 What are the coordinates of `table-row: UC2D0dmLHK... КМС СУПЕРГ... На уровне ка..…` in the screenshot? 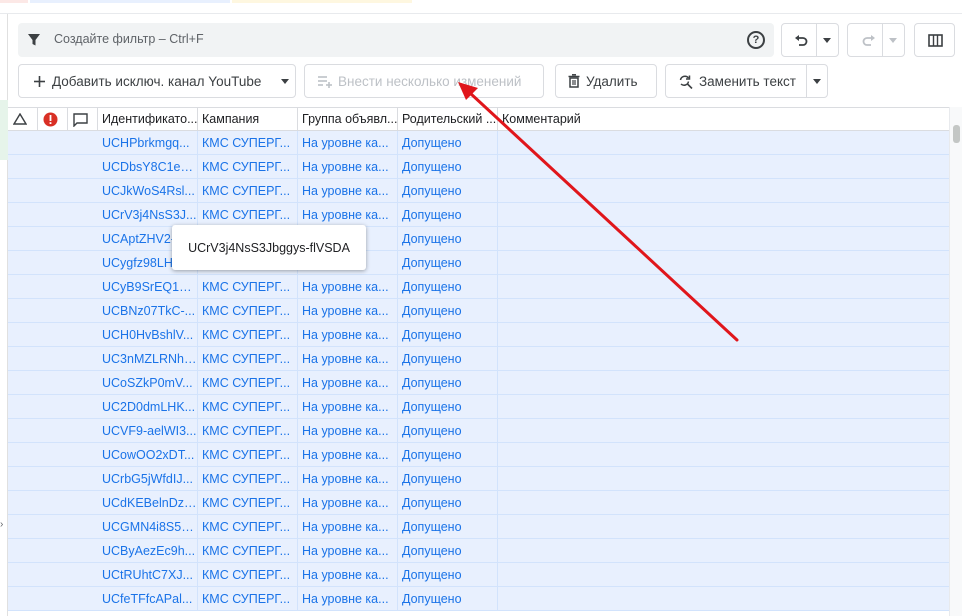 It's located at (478, 407).